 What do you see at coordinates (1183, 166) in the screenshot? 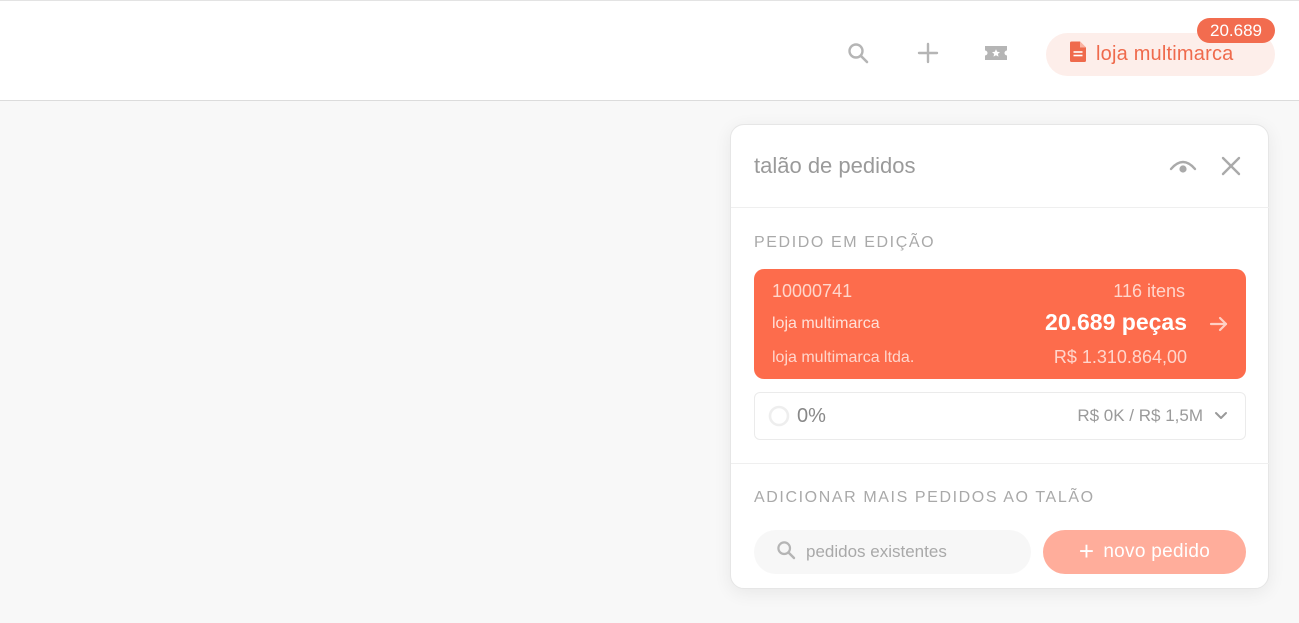
I see `eye-icon` at bounding box center [1183, 166].